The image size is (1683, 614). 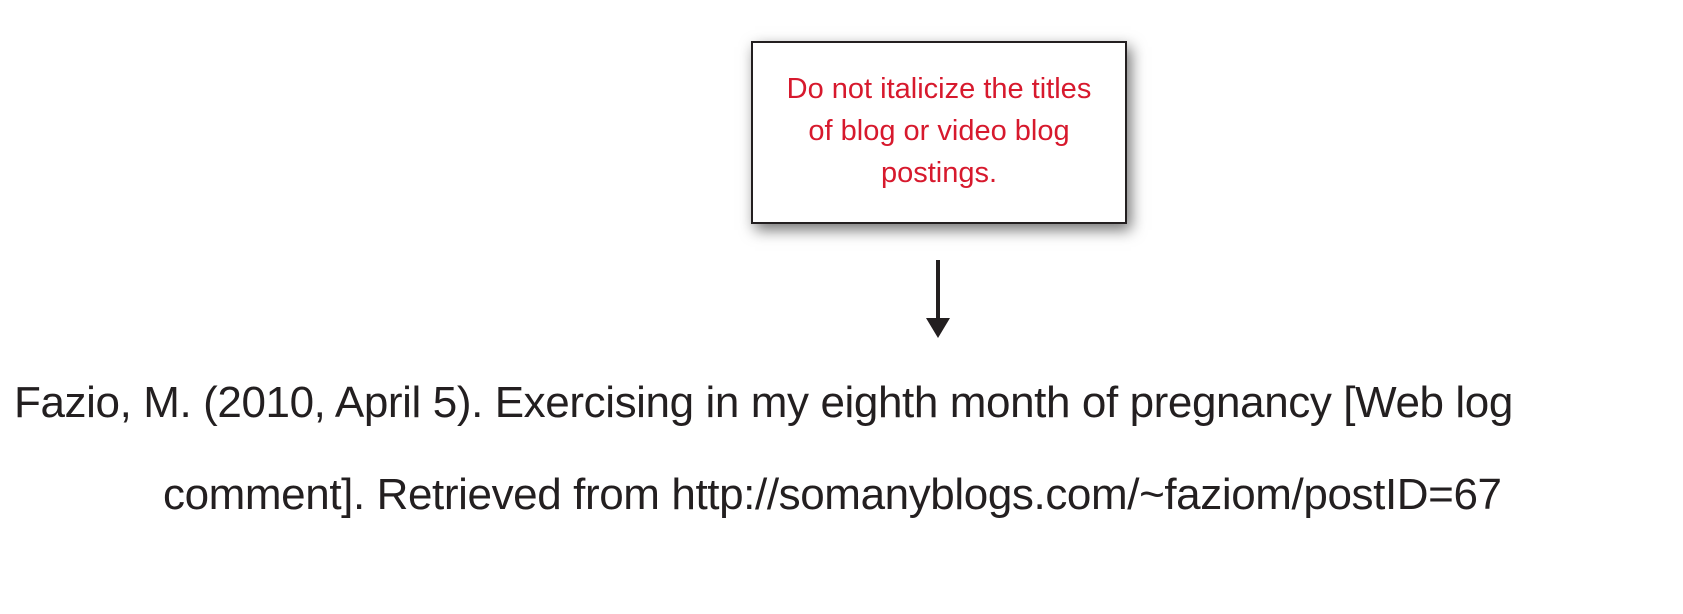 I want to click on arrow-down-icon, so click(x=938, y=299).